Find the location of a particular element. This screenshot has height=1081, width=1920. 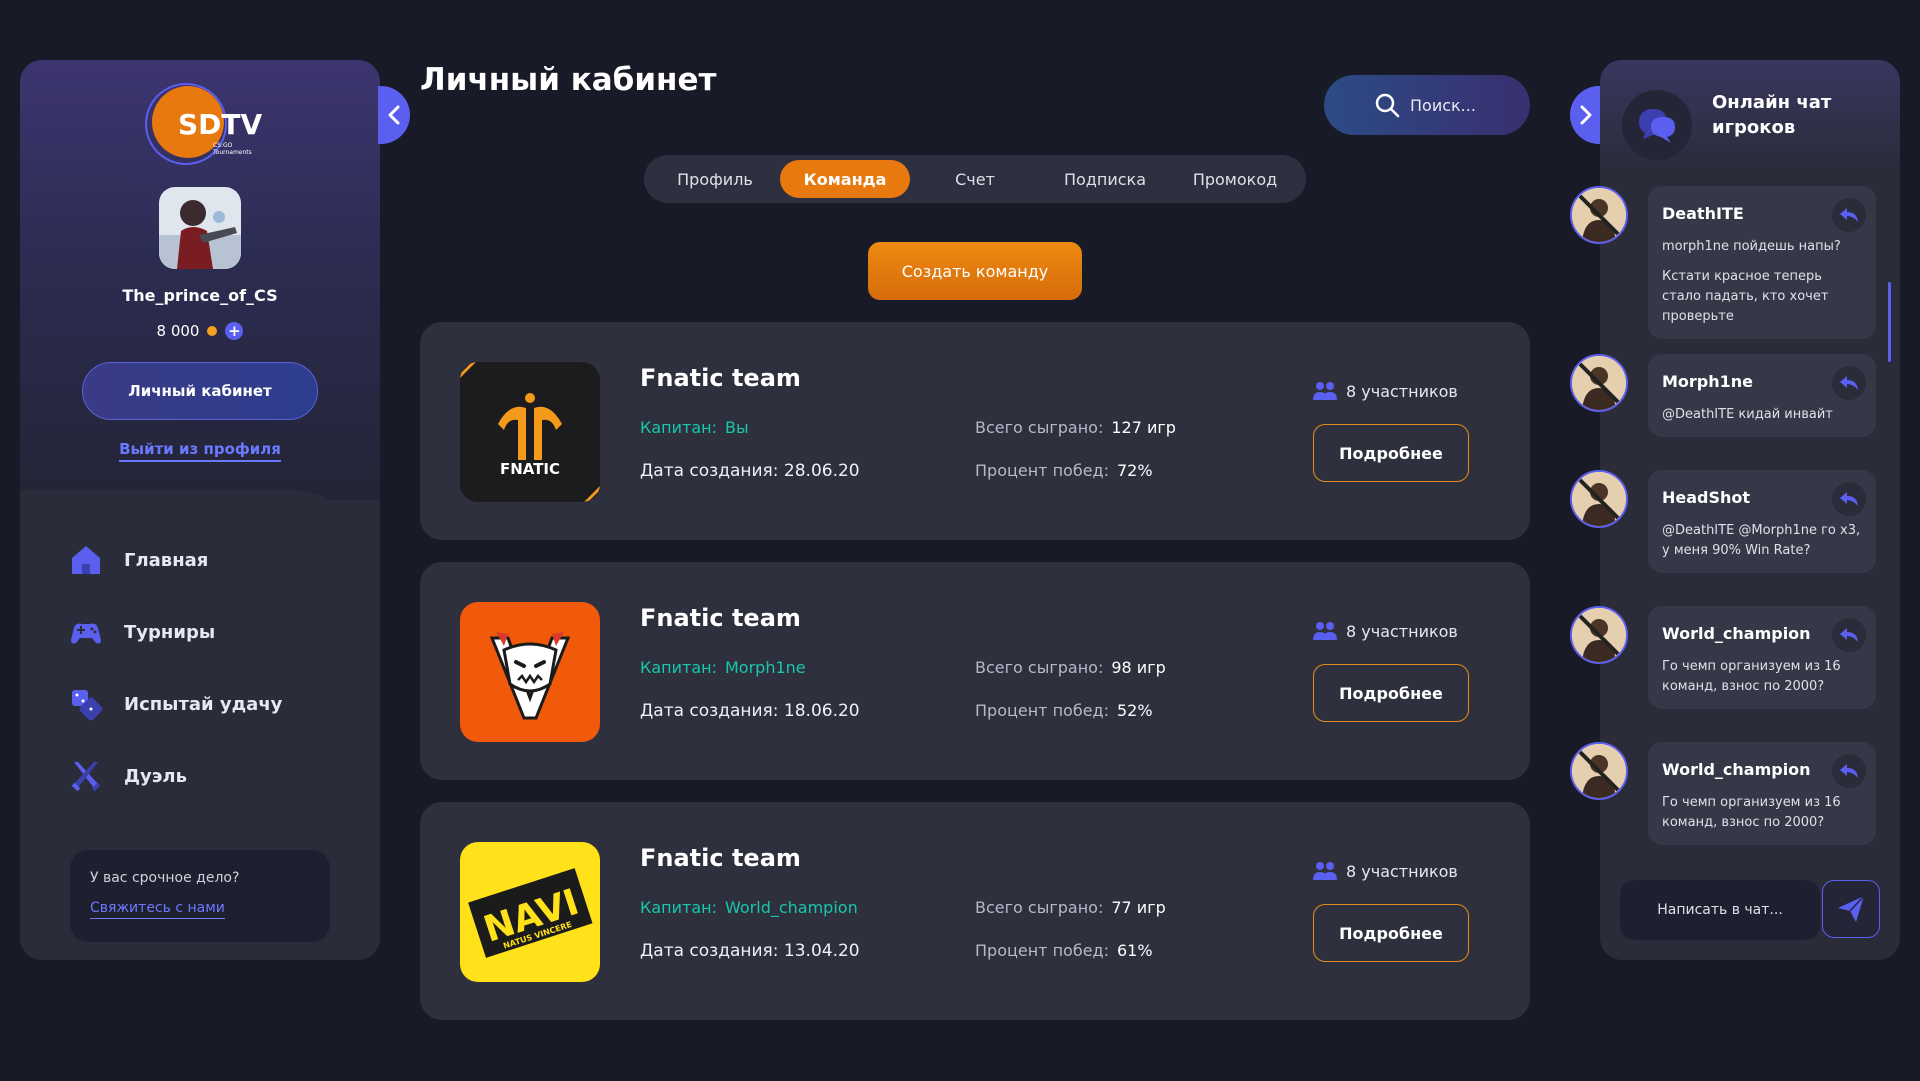

creation-date: Дата создания: 18.06.20 is located at coordinates (750, 711).